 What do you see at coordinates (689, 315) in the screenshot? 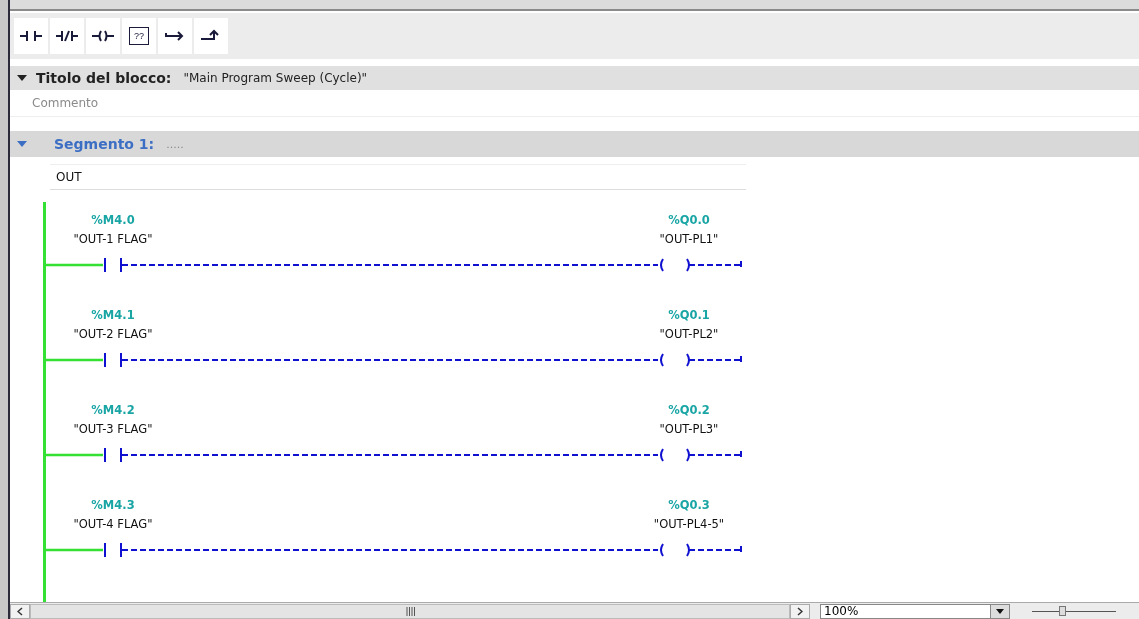
I see `operand-address: %Q0.1` at bounding box center [689, 315].